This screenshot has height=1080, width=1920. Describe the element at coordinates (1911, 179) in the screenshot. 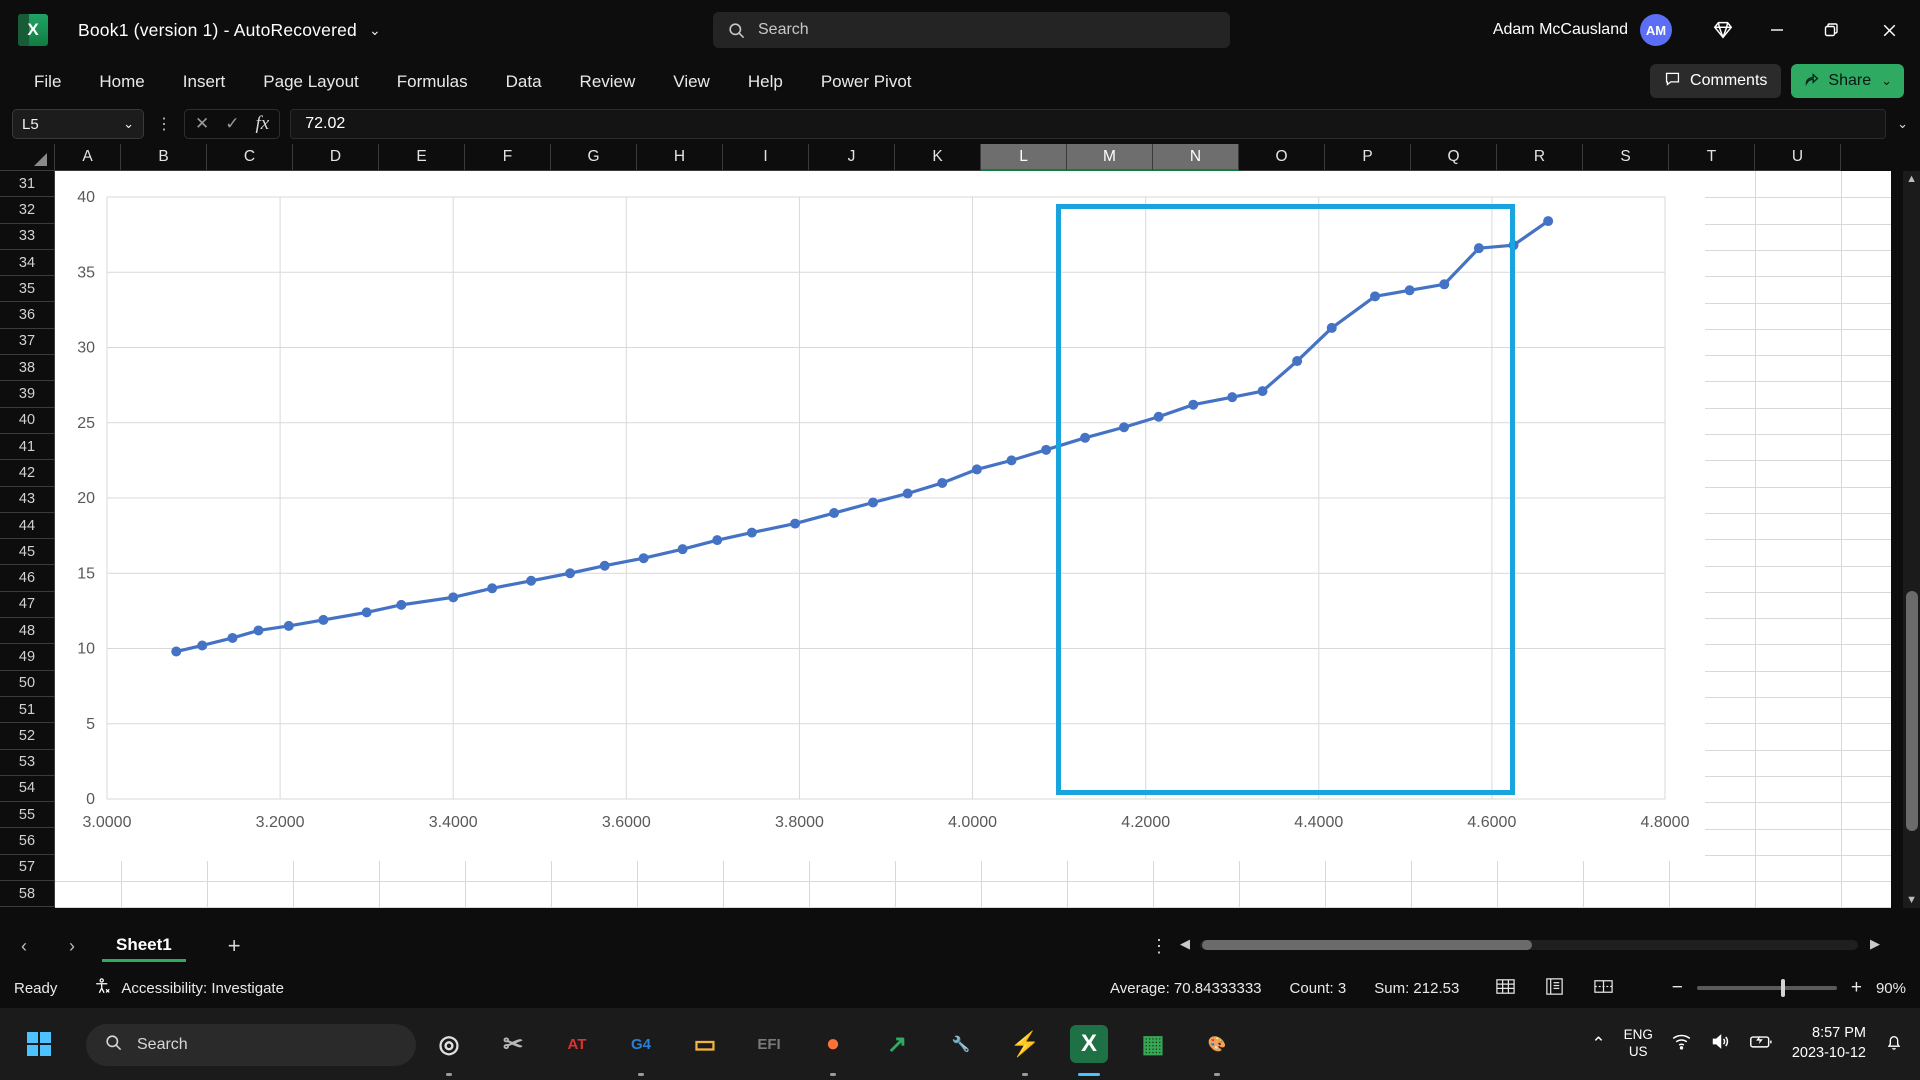

I see `scroll-up-icon: ▲` at that location.